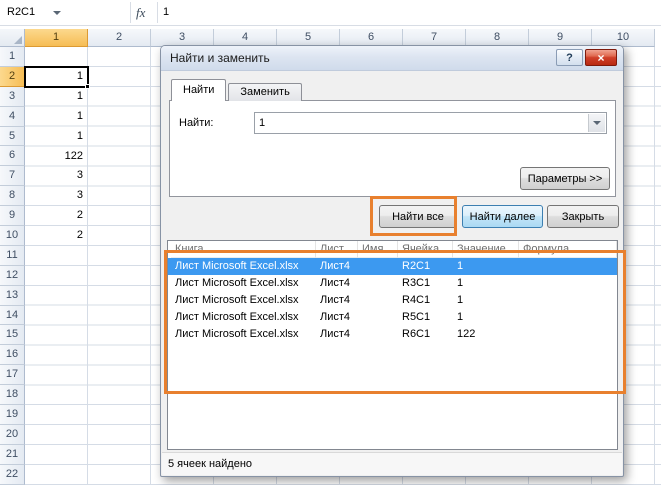  I want to click on result-row-R6C1: Лист Microsoft Excel.xlsx Лист4 R6C1 122, so click(392, 334).